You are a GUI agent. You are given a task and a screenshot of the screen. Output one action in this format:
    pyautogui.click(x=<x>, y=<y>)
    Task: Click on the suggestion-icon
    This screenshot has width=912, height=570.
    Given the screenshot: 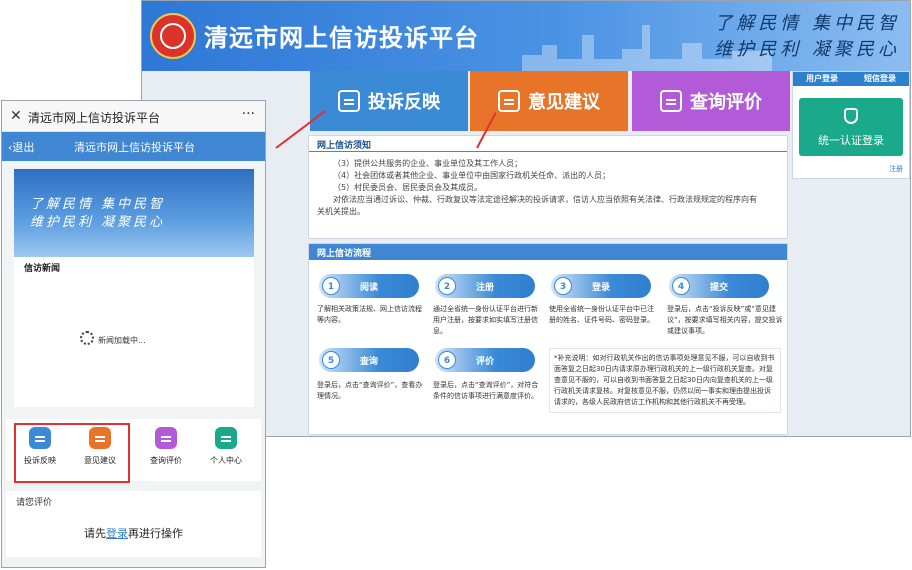 What is the action you would take?
    pyautogui.click(x=509, y=101)
    